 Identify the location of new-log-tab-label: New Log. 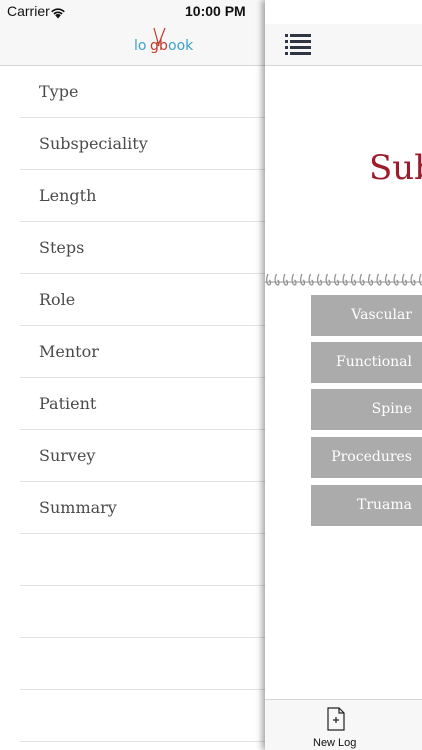
(334, 743).